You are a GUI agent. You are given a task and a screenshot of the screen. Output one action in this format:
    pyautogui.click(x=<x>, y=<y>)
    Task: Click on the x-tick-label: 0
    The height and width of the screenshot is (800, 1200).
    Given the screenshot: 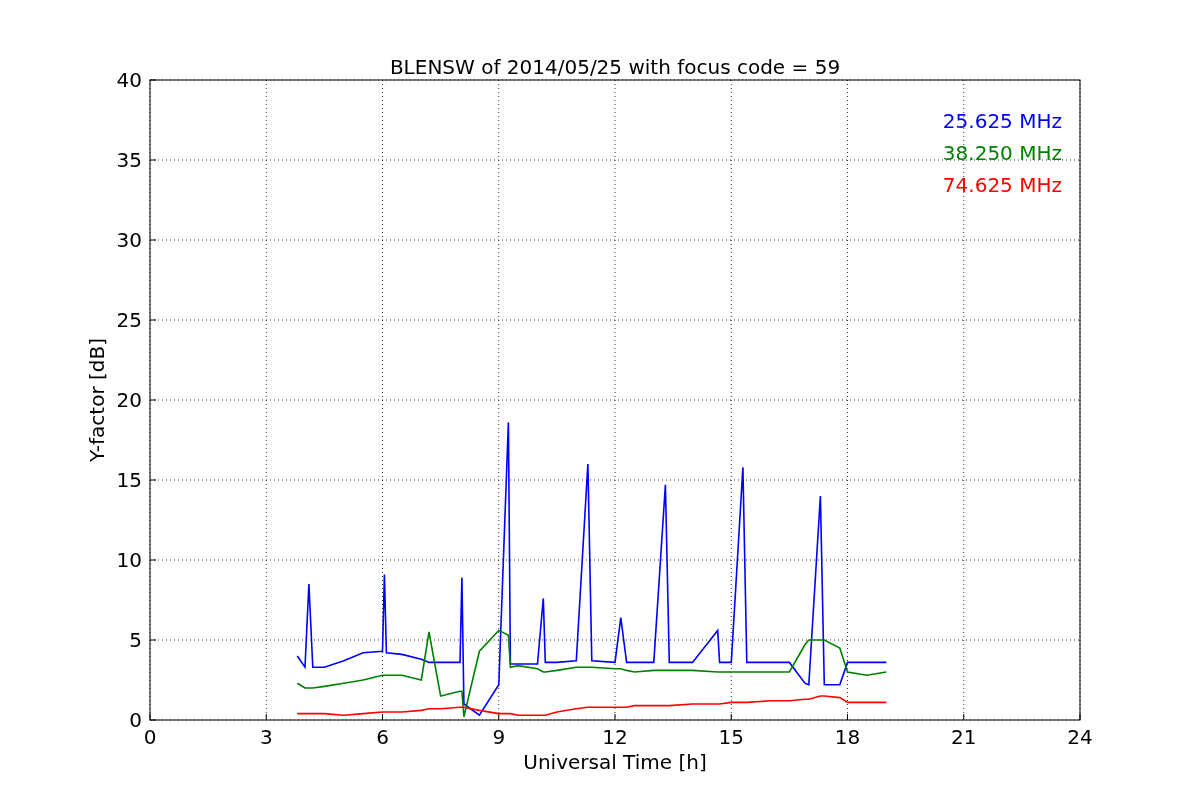 What is the action you would take?
    pyautogui.click(x=150, y=737)
    